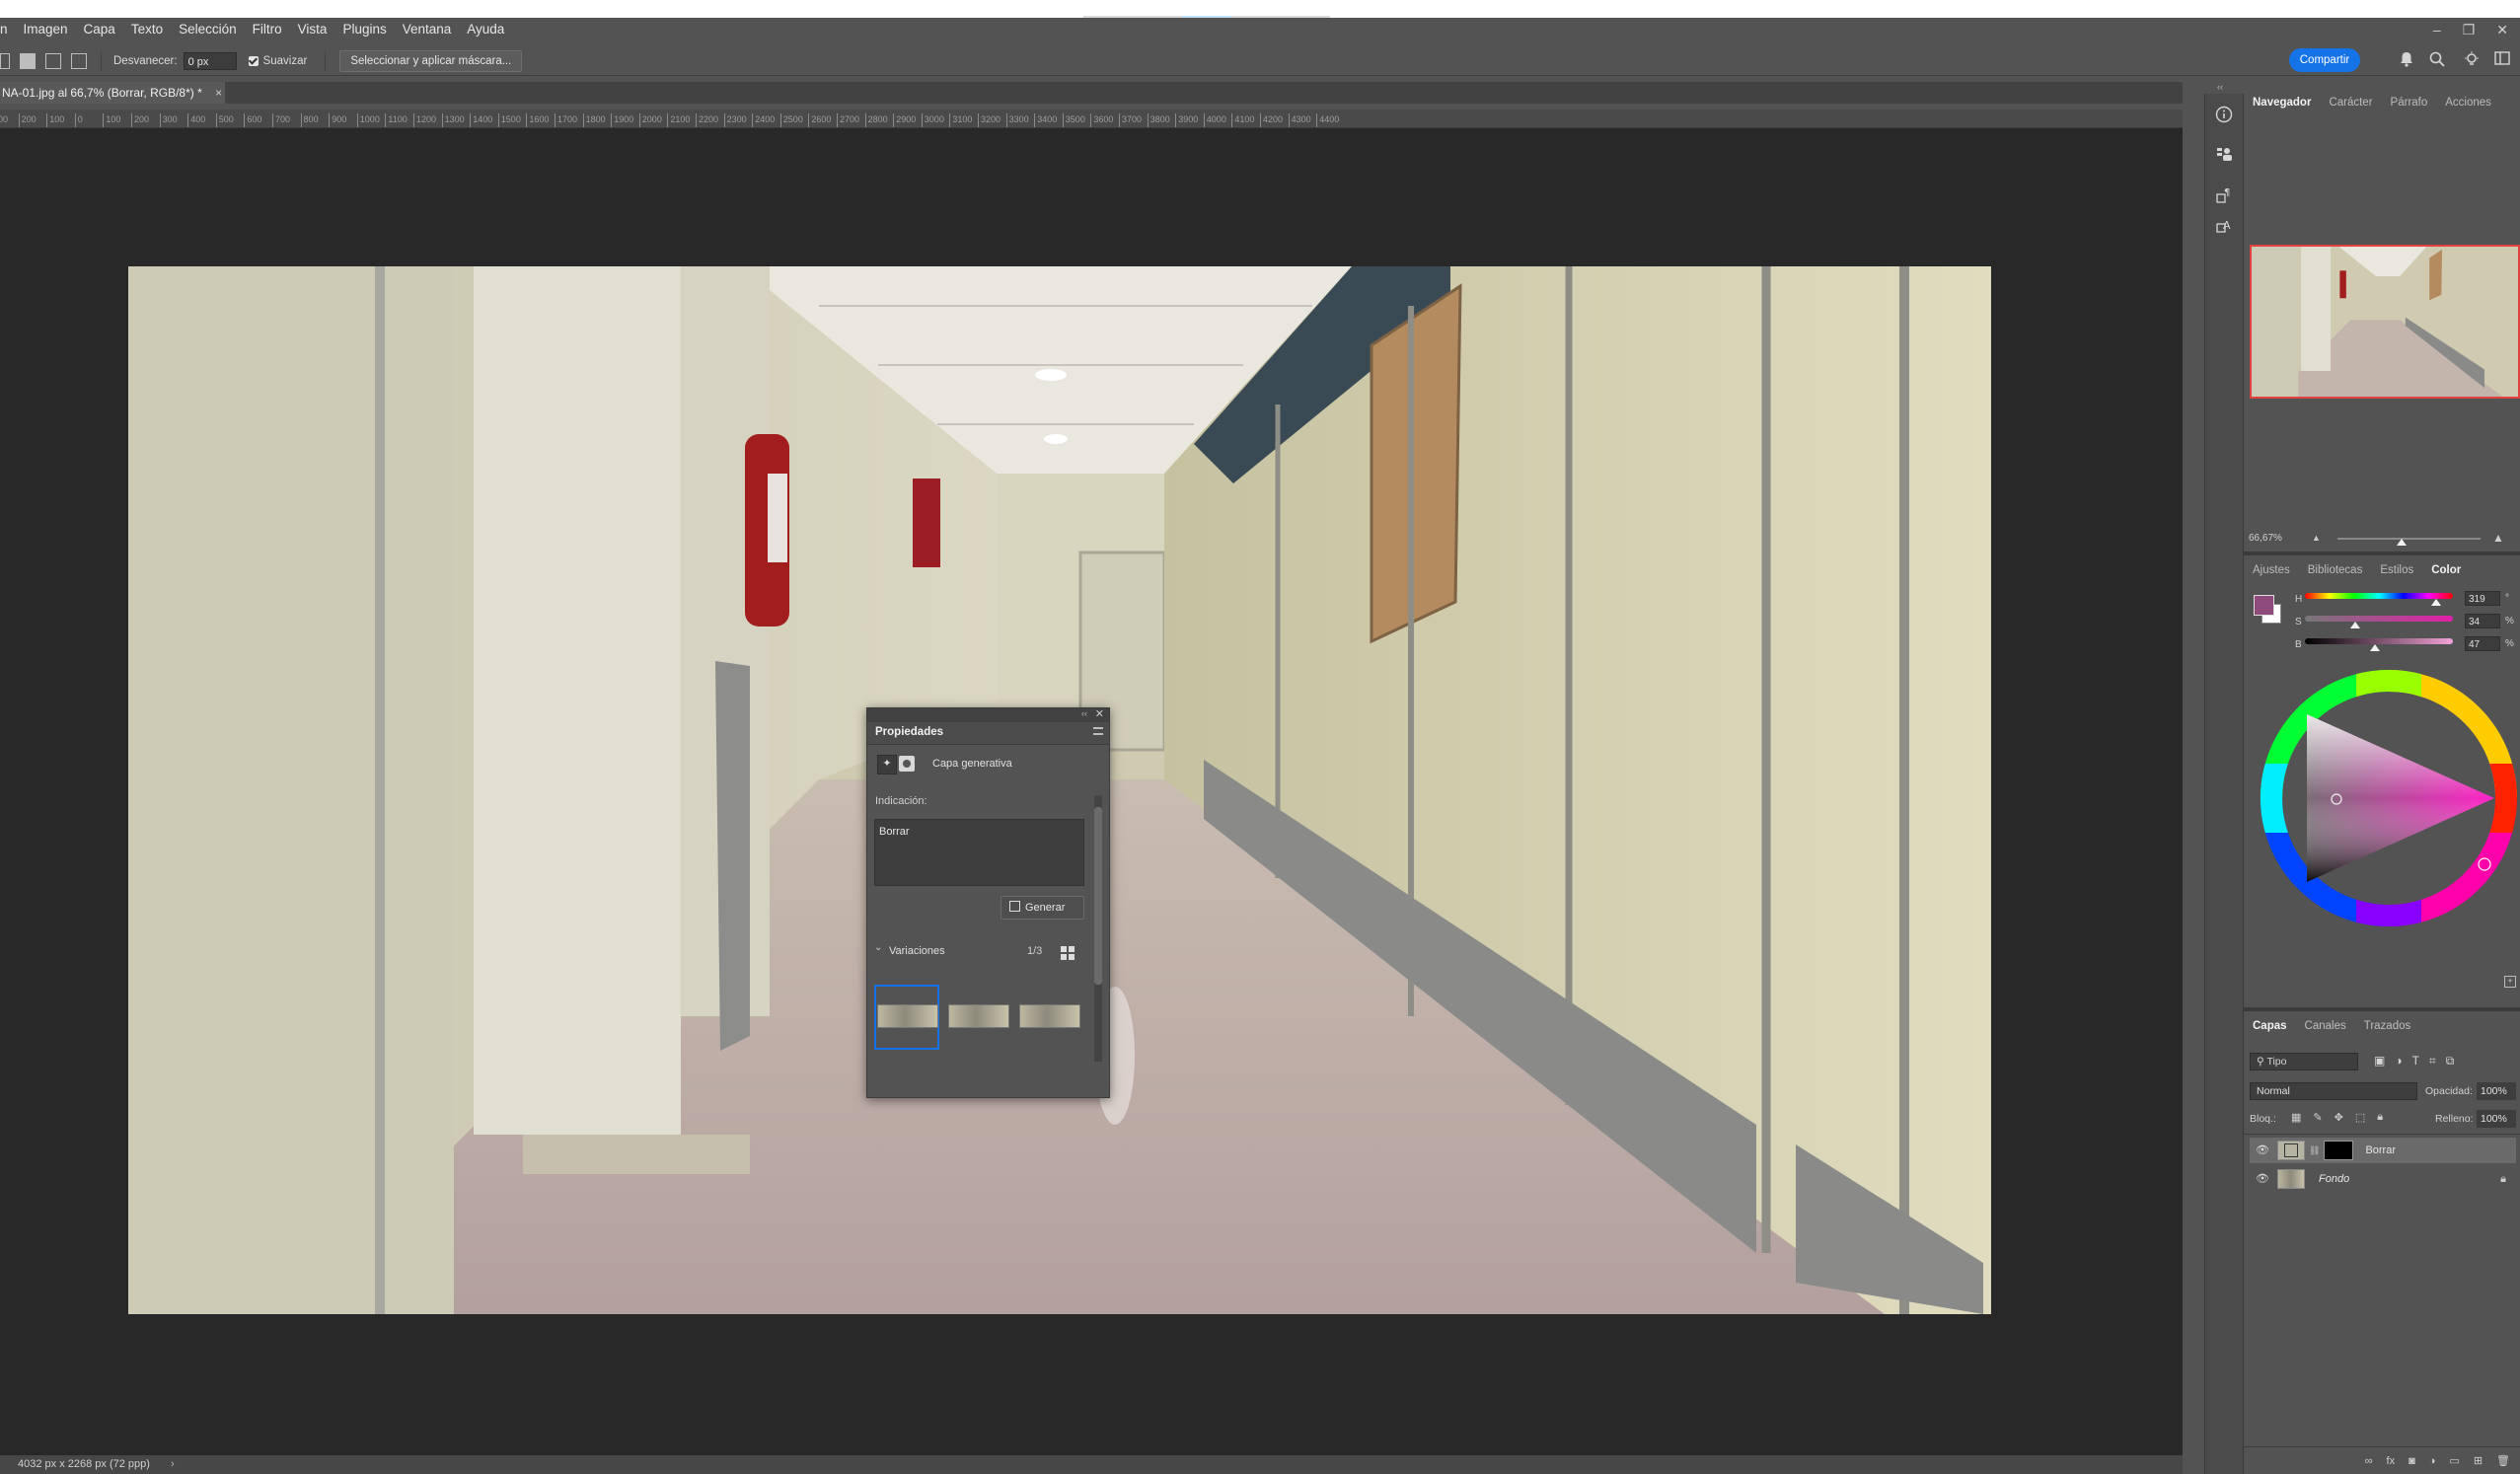 The height and width of the screenshot is (1474, 2520). What do you see at coordinates (979, 852) in the screenshot?
I see `prompt-textarea: Borrar` at bounding box center [979, 852].